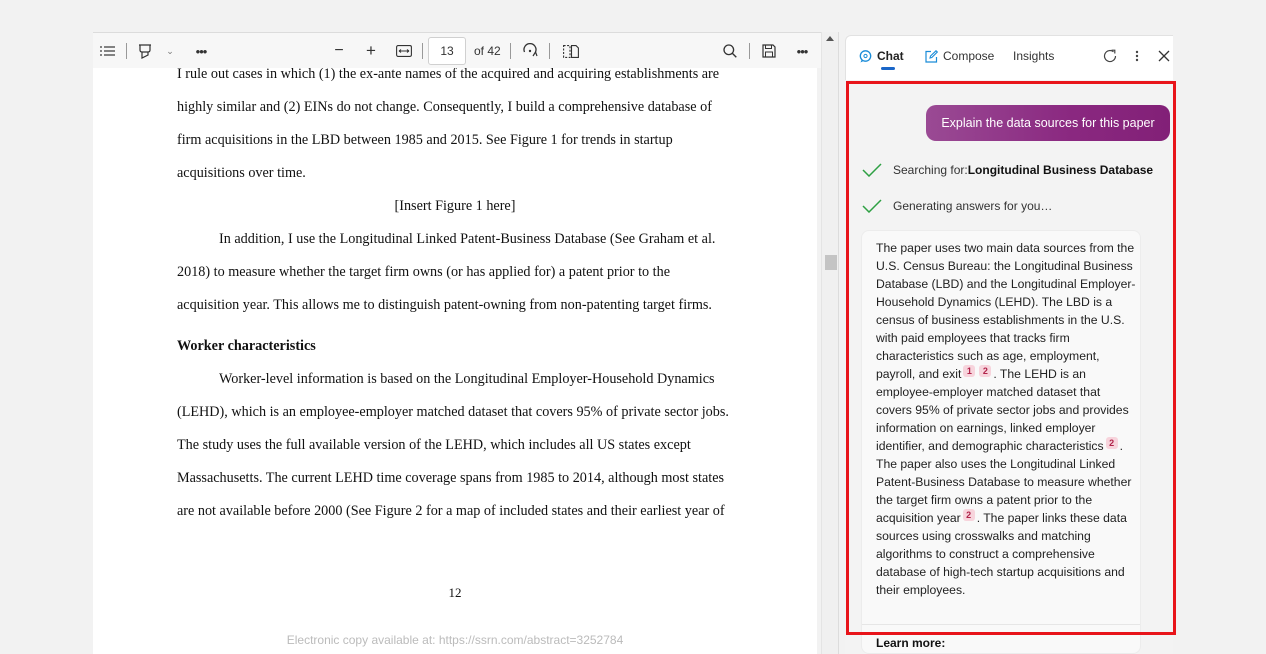 The height and width of the screenshot is (654, 1266). I want to click on search-query: Longitudinal Business Database, so click(1060, 170).